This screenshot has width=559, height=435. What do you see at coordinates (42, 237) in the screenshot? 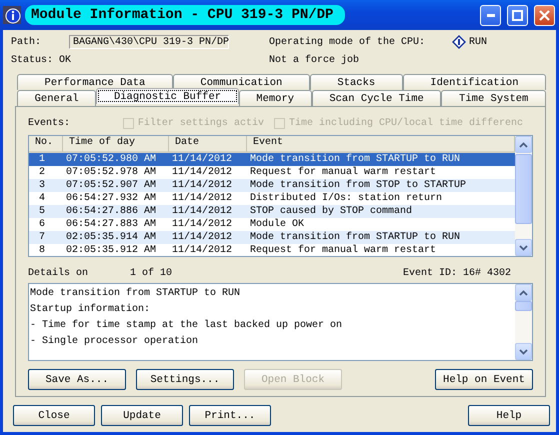
I see `table-cell-text: 7` at bounding box center [42, 237].